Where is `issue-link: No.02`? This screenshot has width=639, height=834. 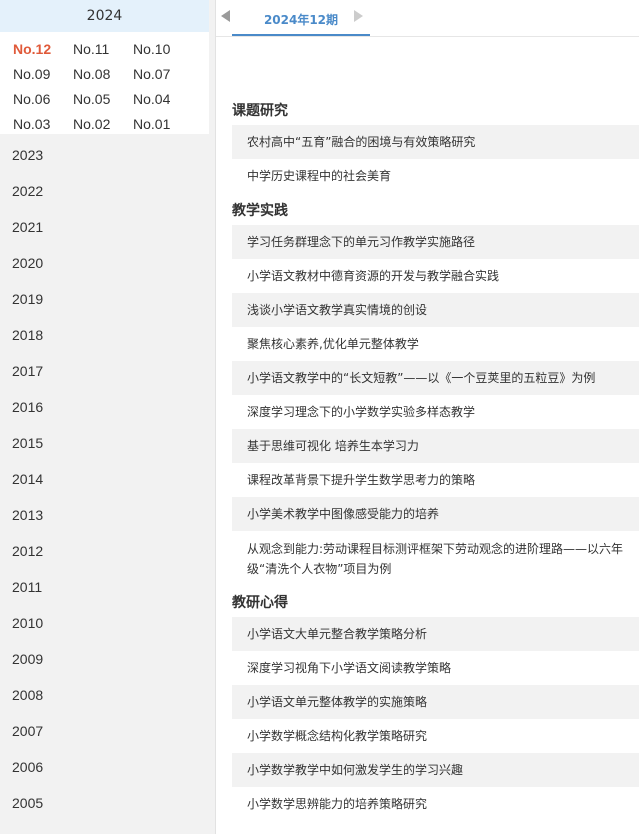
issue-link: No.02 is located at coordinates (103, 124).